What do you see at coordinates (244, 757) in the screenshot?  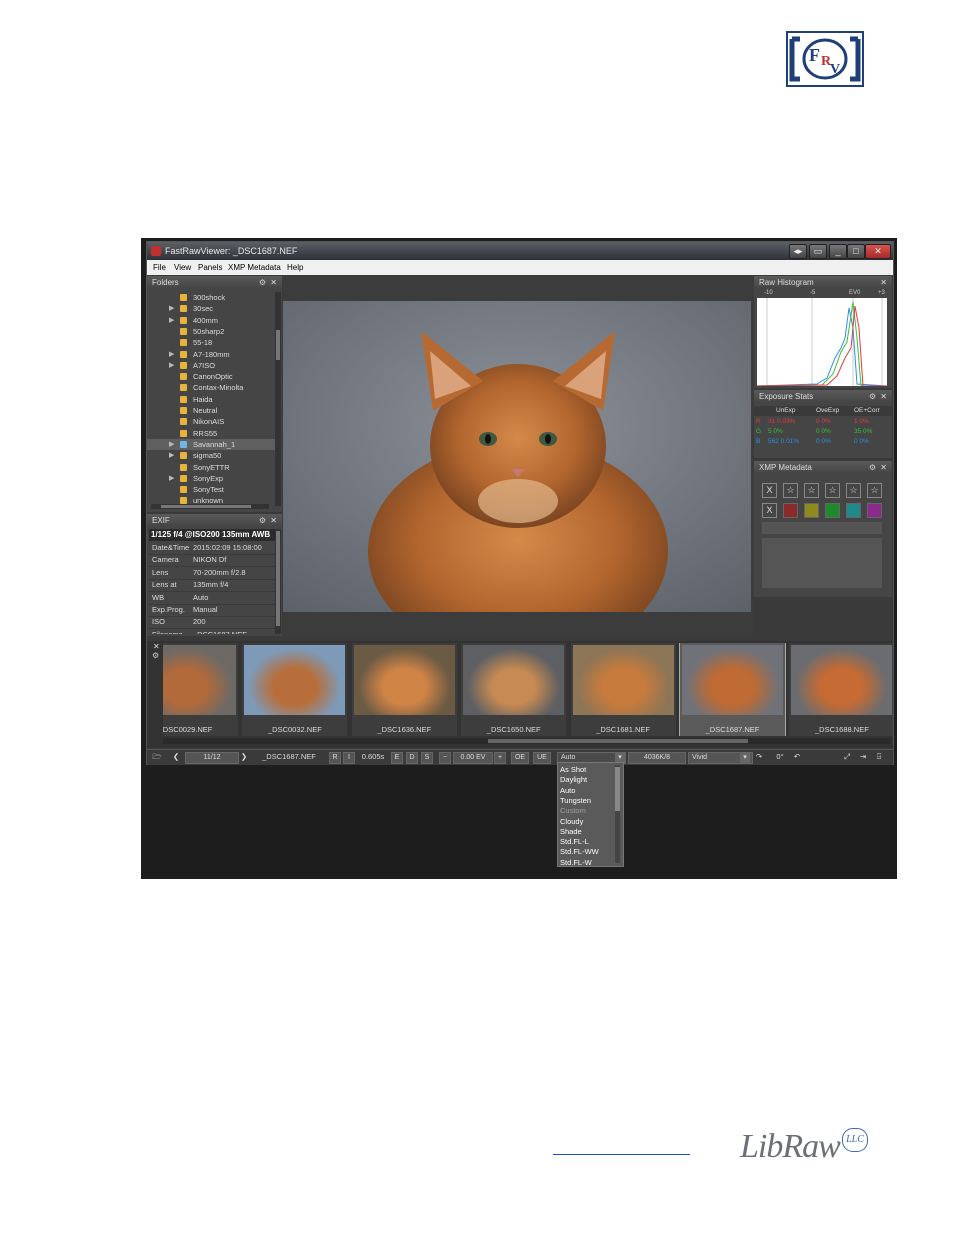 I see `next-image-button: ❯` at bounding box center [244, 757].